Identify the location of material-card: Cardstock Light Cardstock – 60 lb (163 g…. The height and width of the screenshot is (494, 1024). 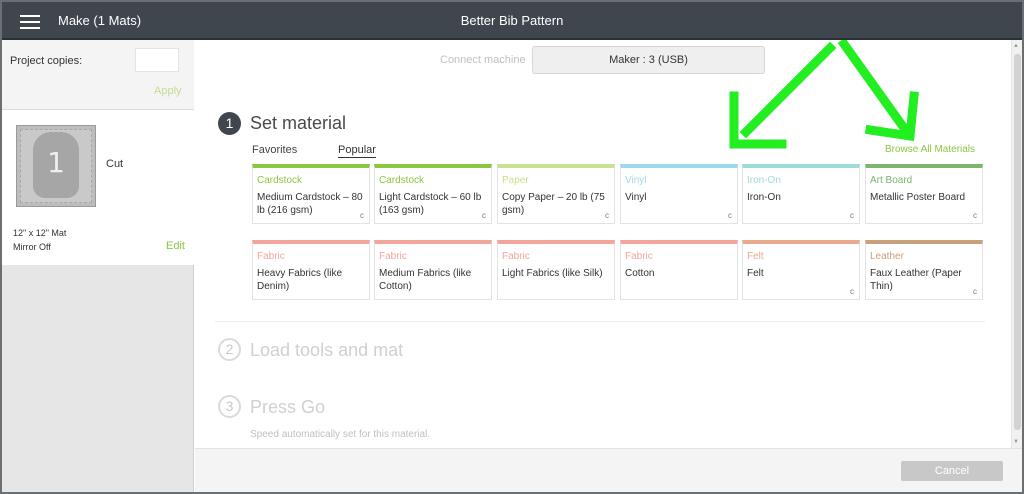
(433, 194).